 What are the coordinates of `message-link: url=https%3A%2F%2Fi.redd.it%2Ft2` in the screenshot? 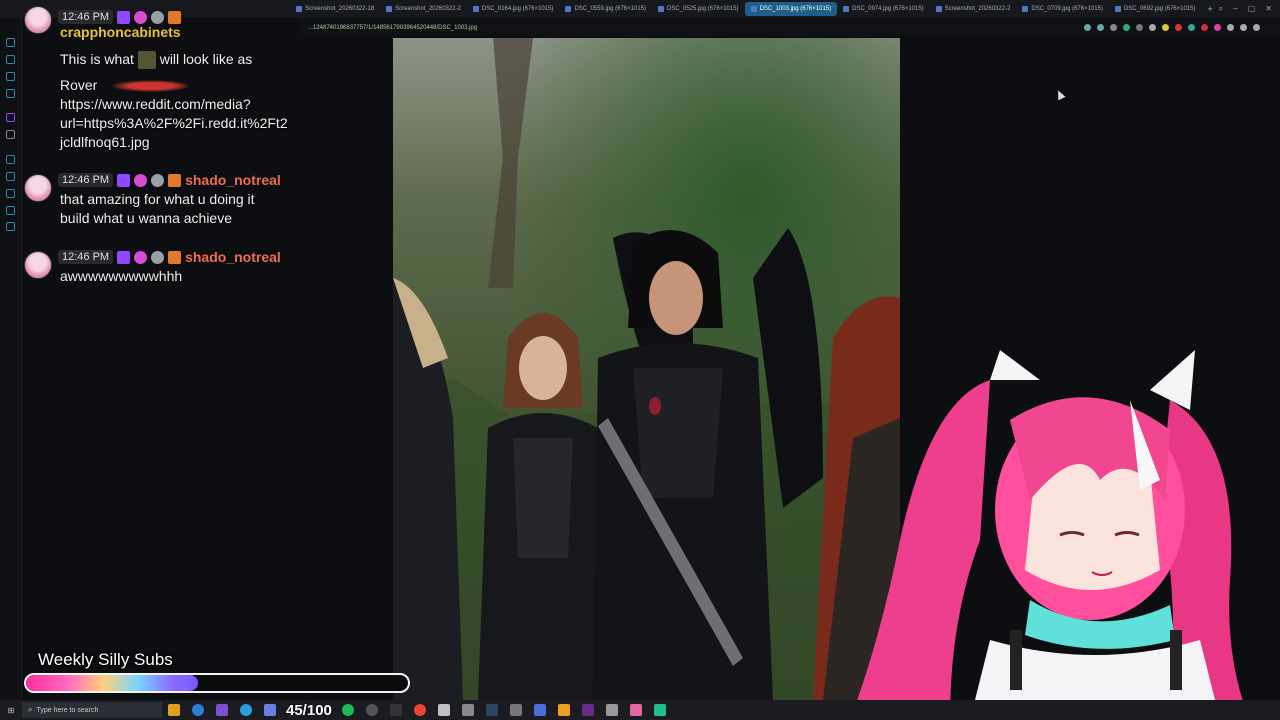 It's located at (174, 123).